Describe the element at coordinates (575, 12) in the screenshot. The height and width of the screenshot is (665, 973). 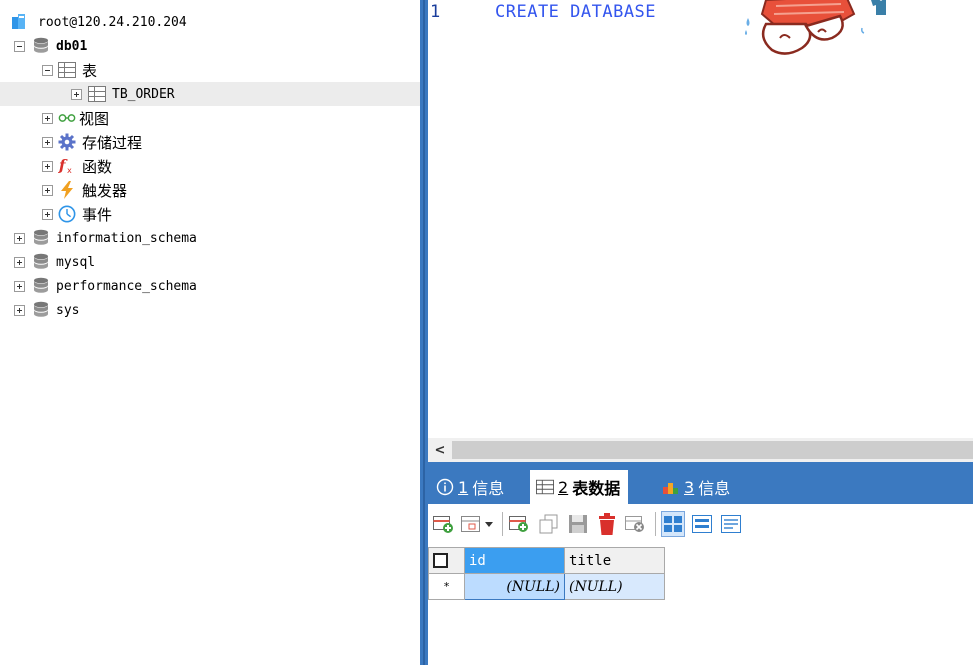
I see `code-line: CREATE DATABASE` at that location.